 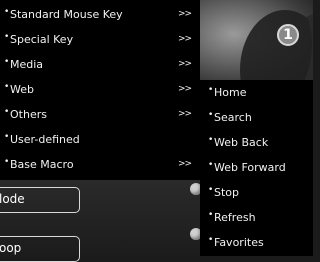 I want to click on submenu-item-refresh: • Refresh, so click(x=256, y=217).